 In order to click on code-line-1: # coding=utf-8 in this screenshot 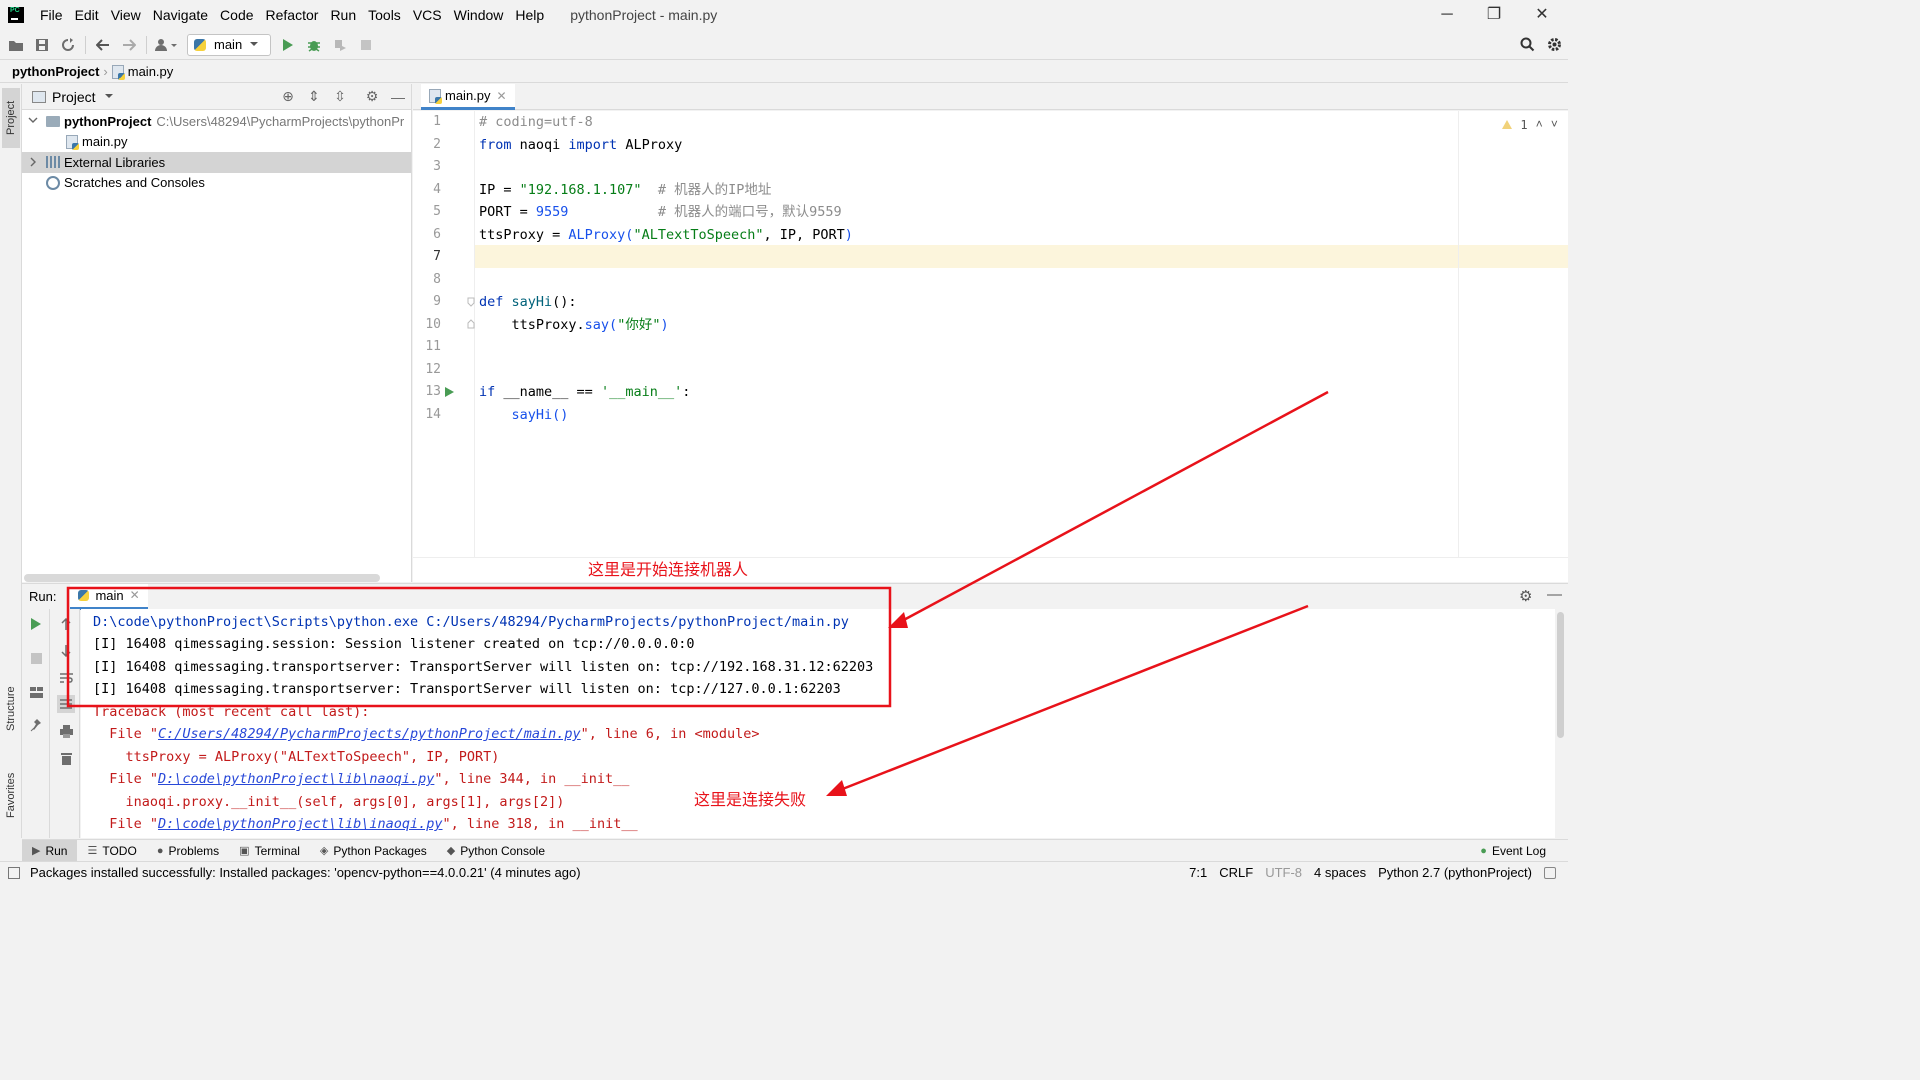, I will do `click(536, 122)`.